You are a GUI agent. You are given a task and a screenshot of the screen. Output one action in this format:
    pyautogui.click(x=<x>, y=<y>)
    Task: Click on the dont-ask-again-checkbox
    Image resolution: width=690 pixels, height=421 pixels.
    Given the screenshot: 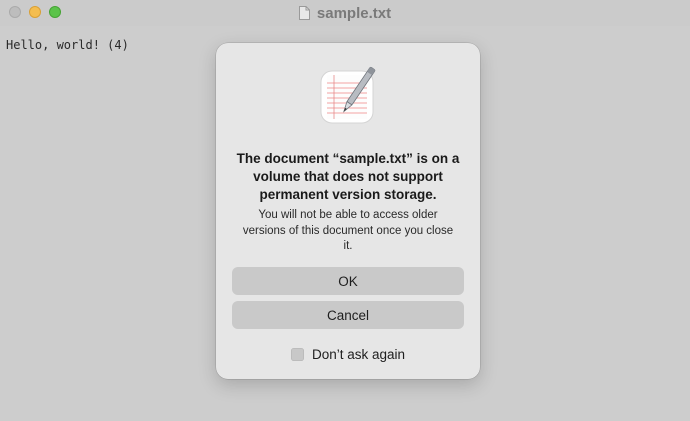 What is the action you would take?
    pyautogui.click(x=297, y=354)
    